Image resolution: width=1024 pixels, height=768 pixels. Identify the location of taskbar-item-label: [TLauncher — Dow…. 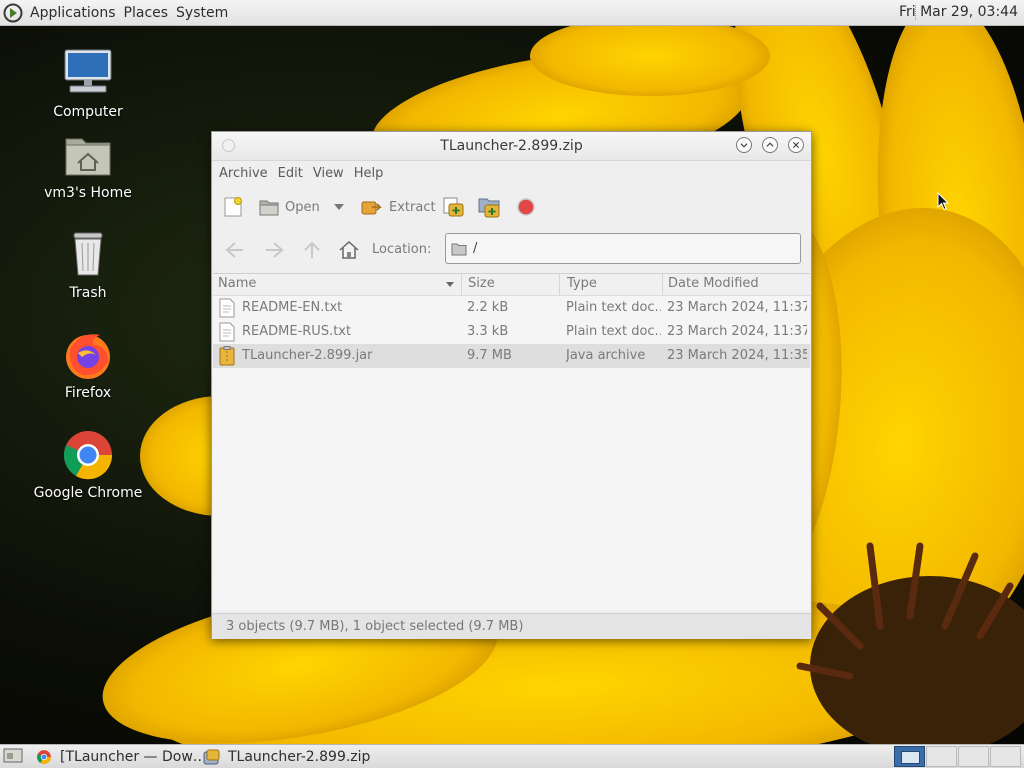
(133, 756).